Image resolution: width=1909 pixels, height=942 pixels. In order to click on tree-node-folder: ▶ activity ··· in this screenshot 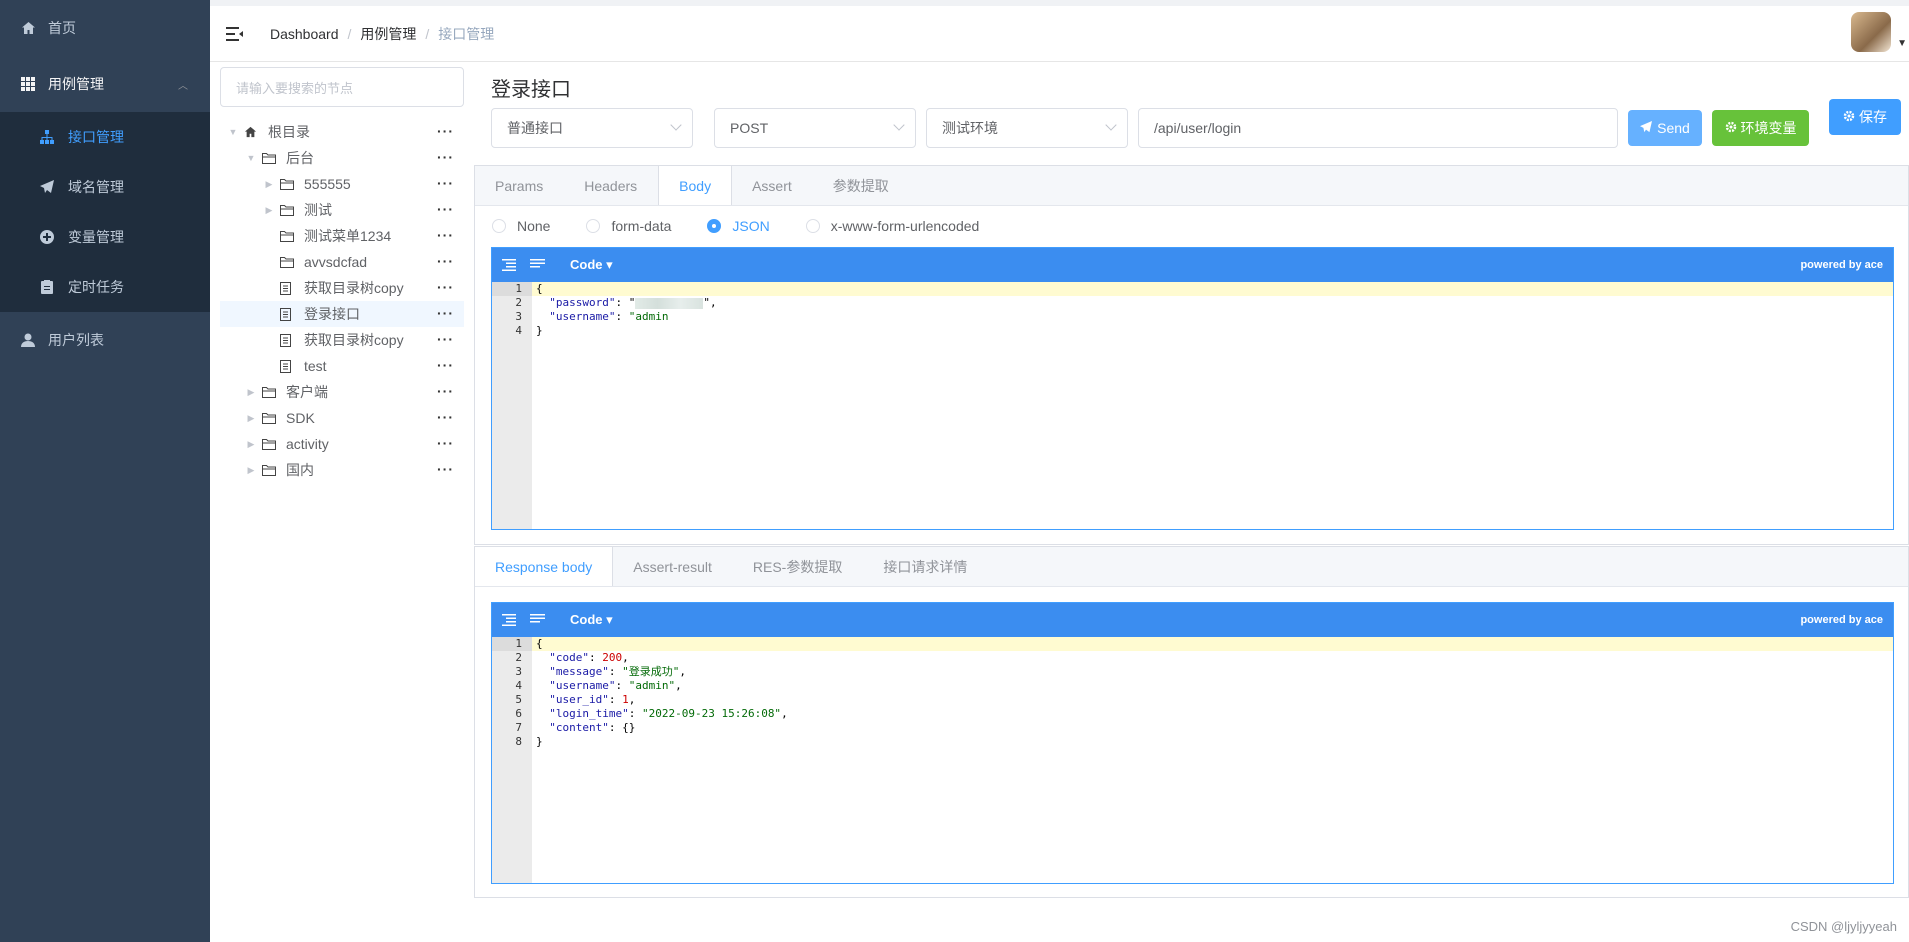, I will do `click(342, 444)`.